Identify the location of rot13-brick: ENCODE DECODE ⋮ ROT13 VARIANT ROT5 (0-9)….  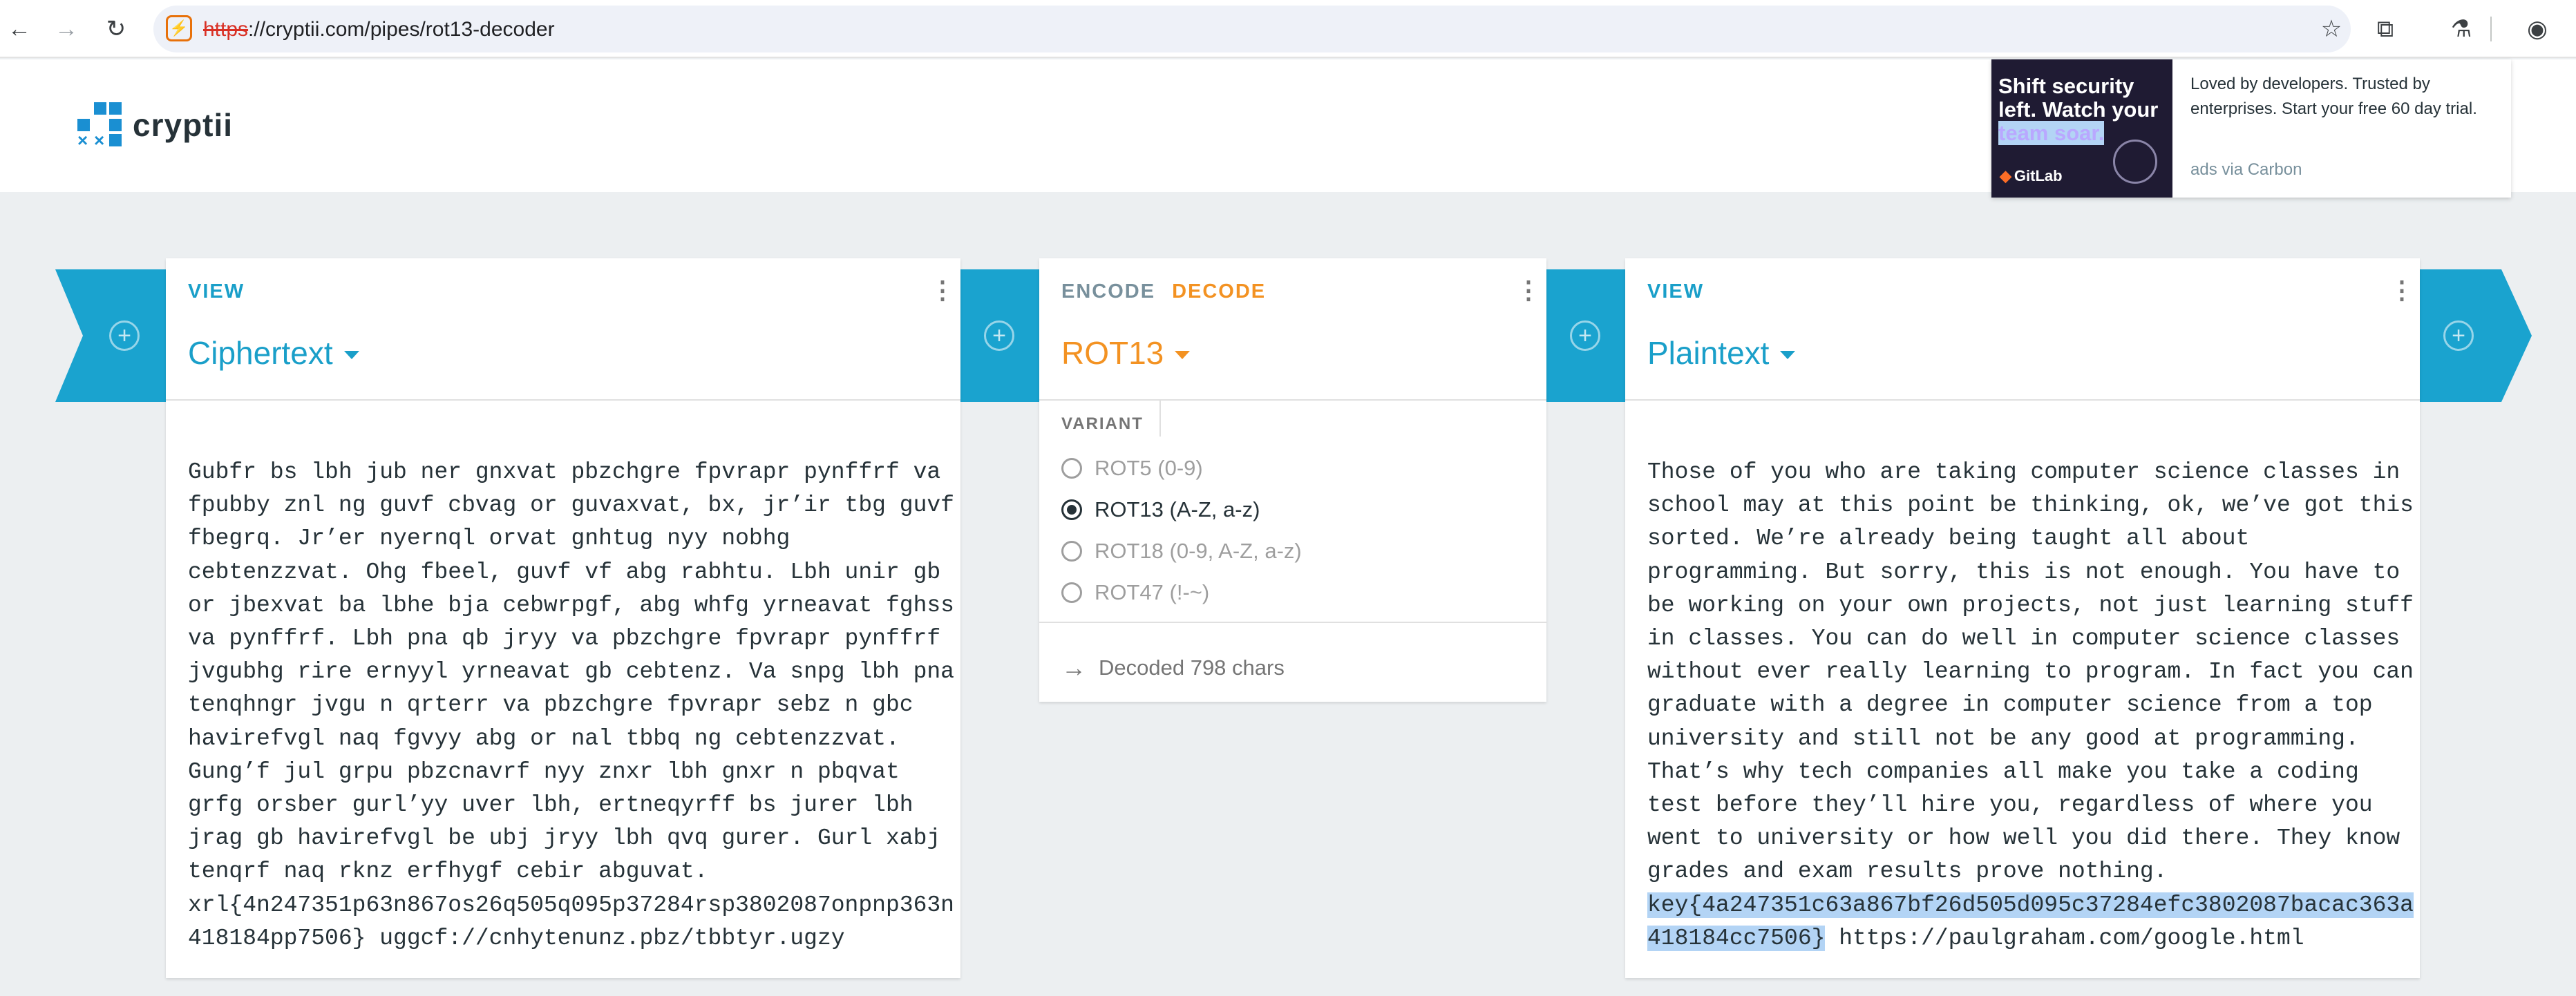
(1292, 480).